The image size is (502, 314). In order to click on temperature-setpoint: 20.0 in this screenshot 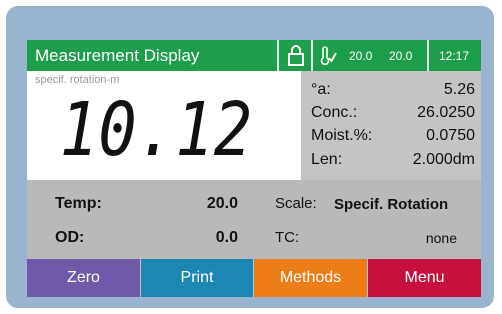, I will do `click(401, 56)`.